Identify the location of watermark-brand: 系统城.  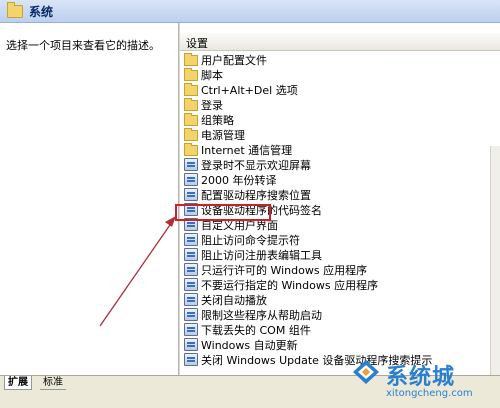
(421, 377).